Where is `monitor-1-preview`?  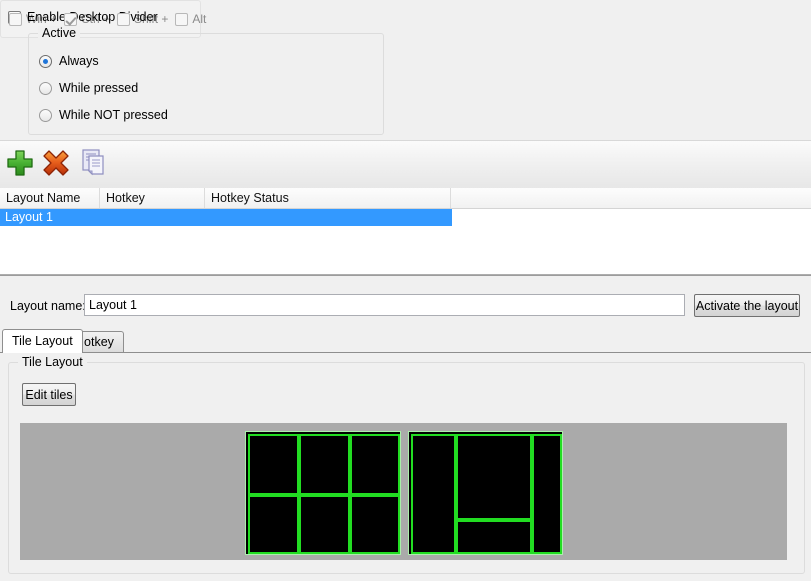
monitor-1-preview is located at coordinates (323, 493).